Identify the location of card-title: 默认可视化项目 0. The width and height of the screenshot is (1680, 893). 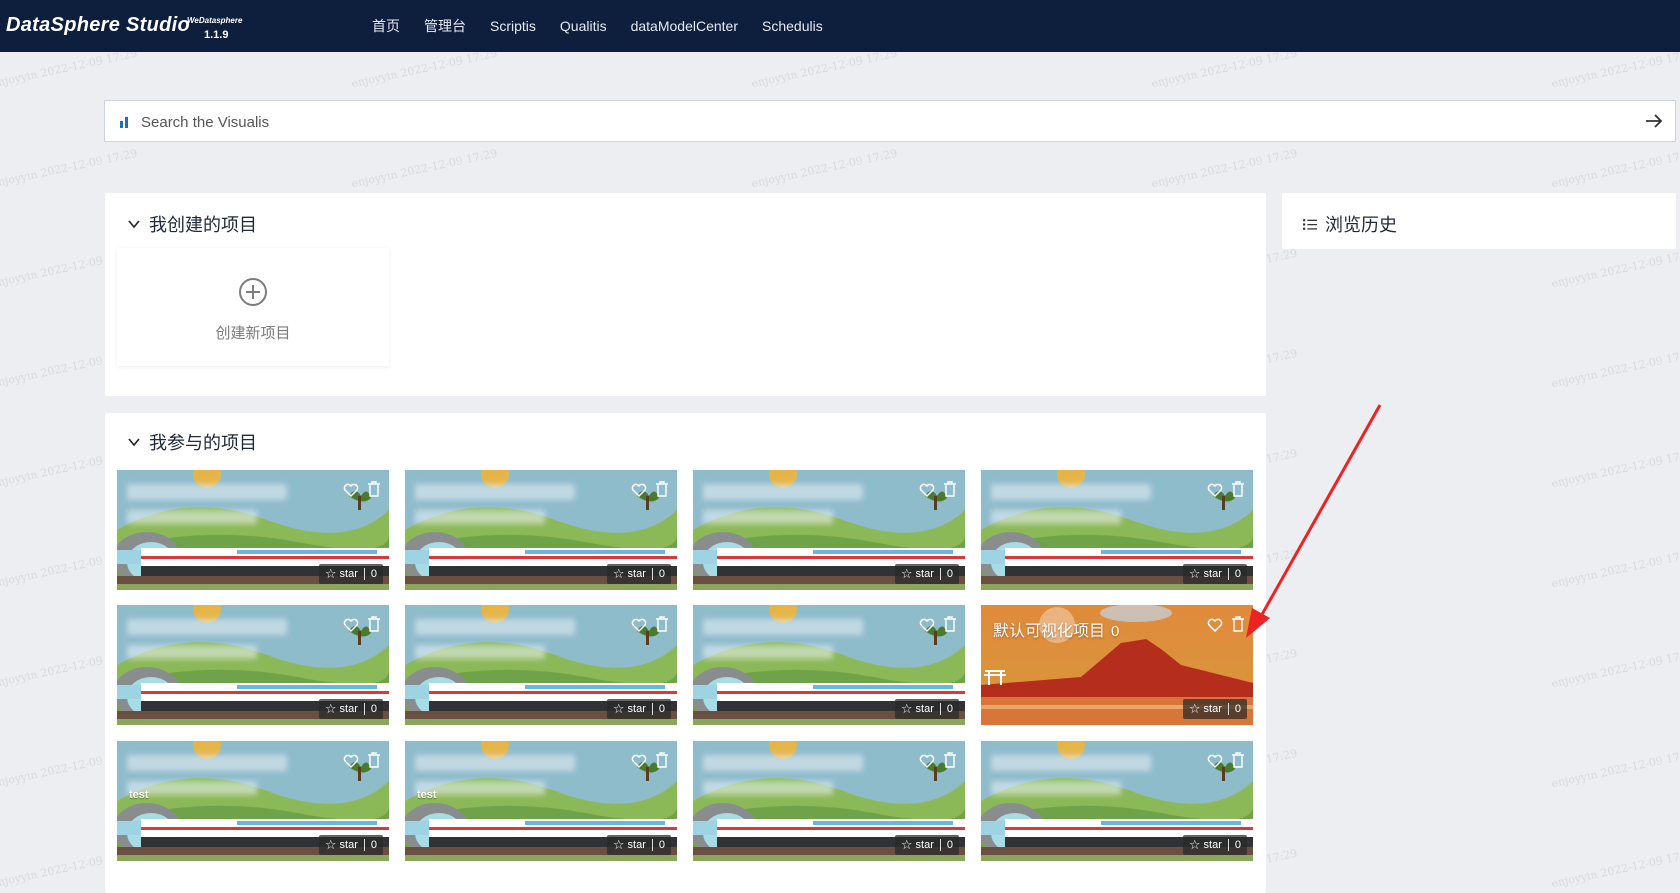
(1056, 629).